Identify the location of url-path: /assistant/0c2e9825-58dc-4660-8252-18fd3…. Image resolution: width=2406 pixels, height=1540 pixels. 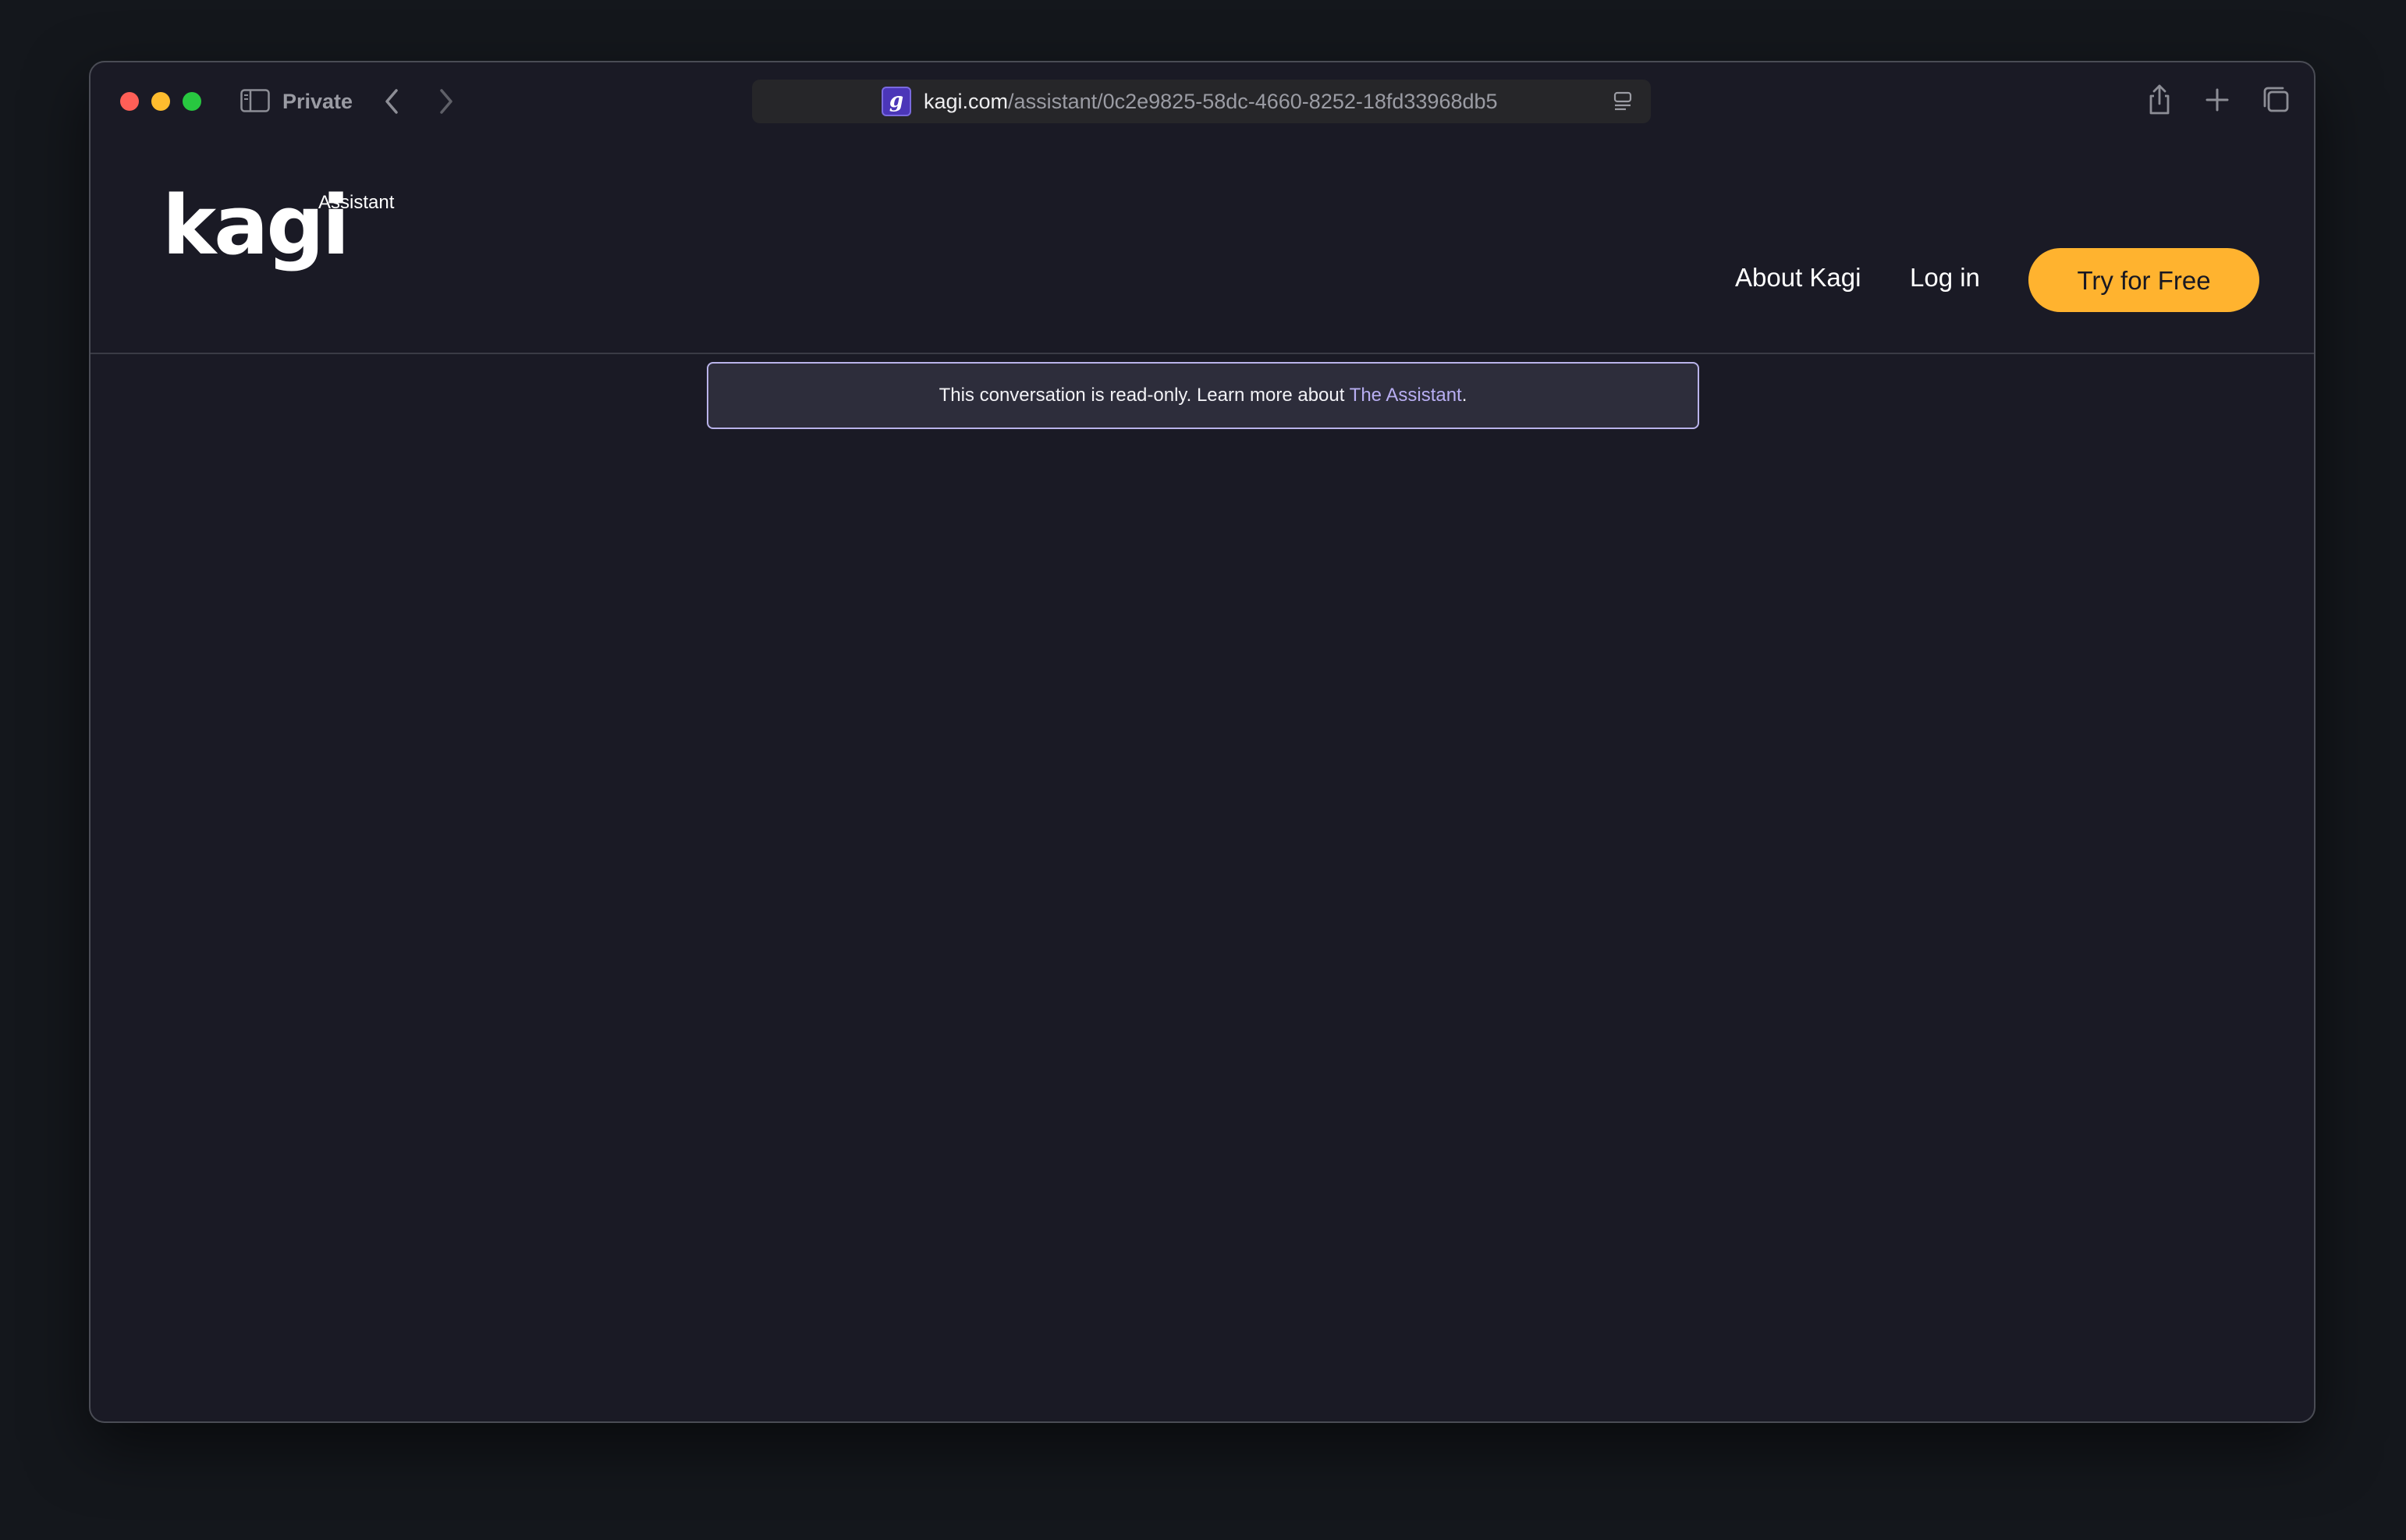
(1253, 101).